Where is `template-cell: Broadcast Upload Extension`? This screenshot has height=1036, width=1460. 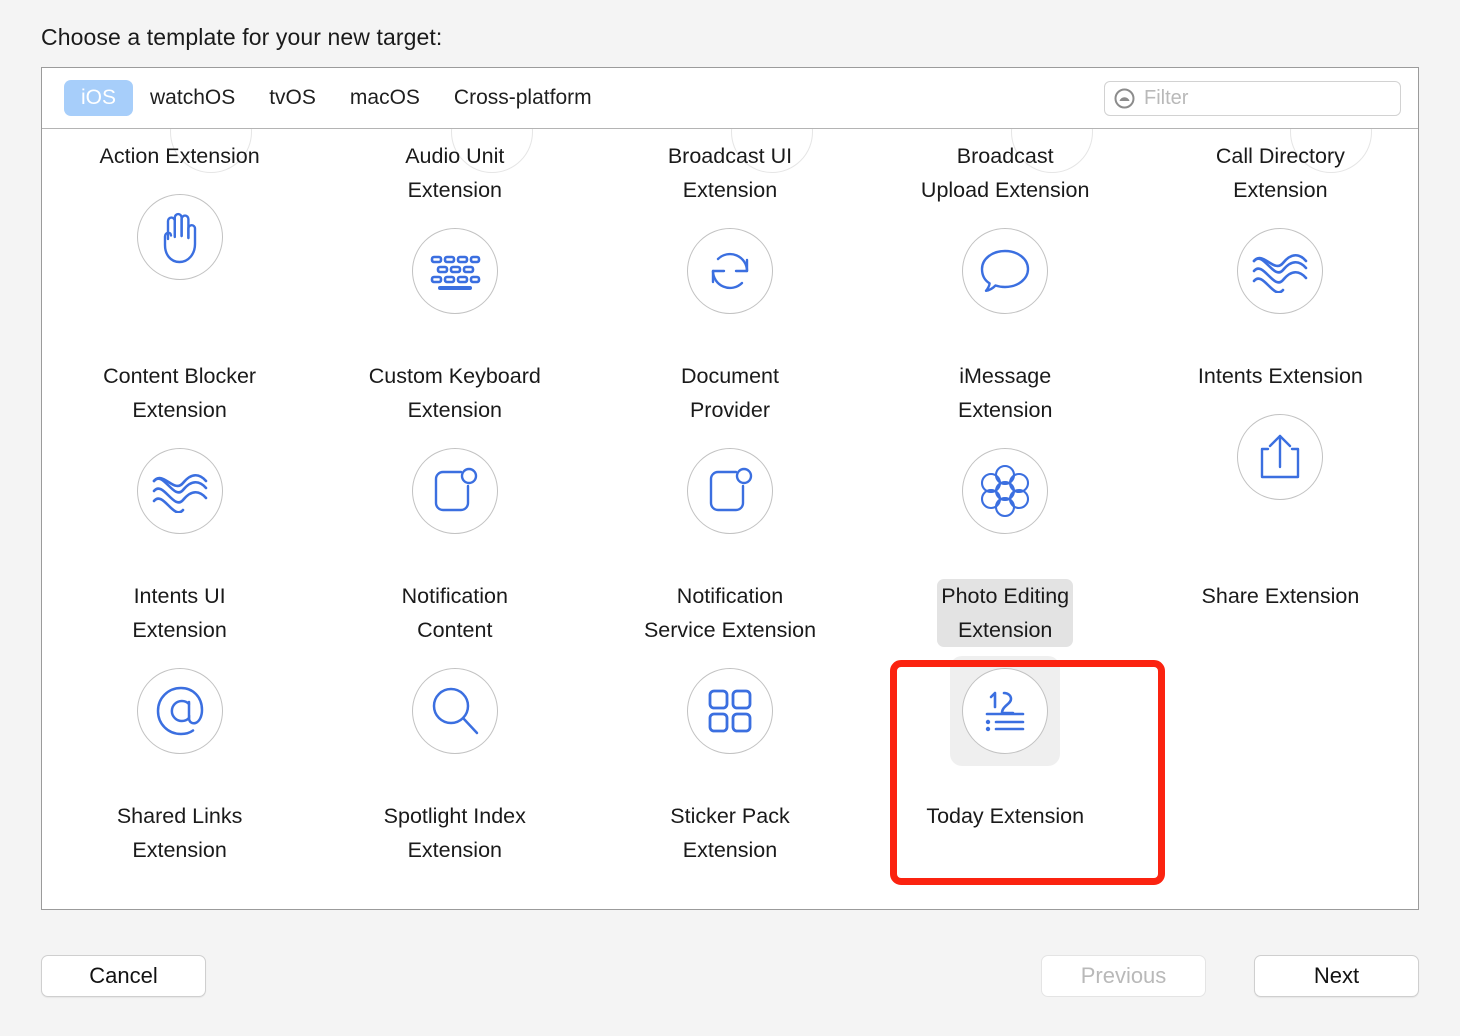
template-cell: Broadcast Upload Extension is located at coordinates (1005, 239).